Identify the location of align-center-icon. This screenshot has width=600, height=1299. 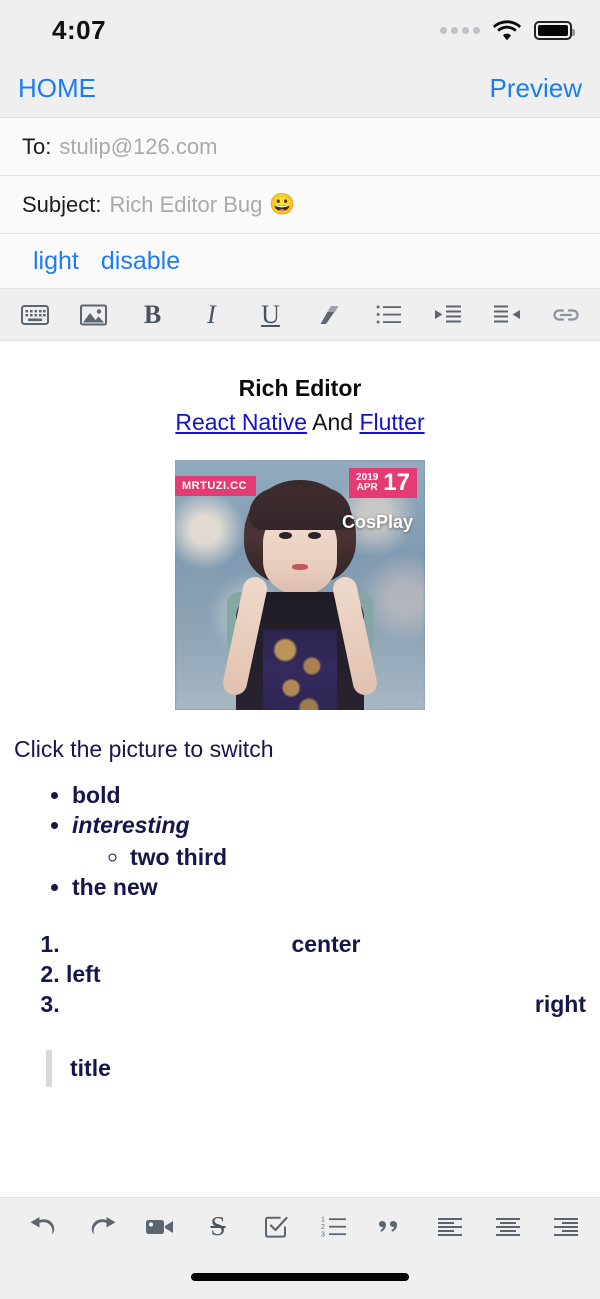
(508, 1227).